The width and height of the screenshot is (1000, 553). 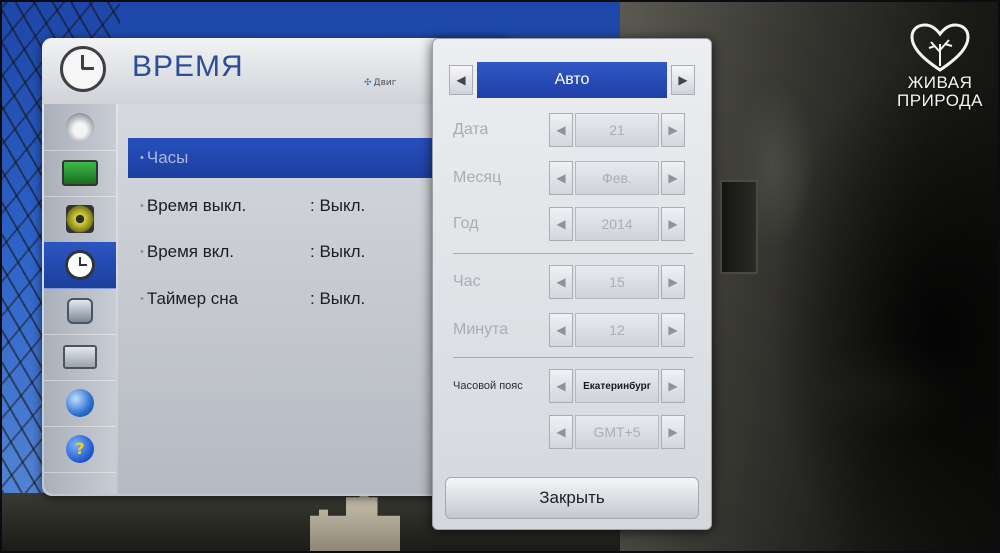 I want to click on channel-logo: ЖИВАЯ ПРИРОДА, so click(x=940, y=66).